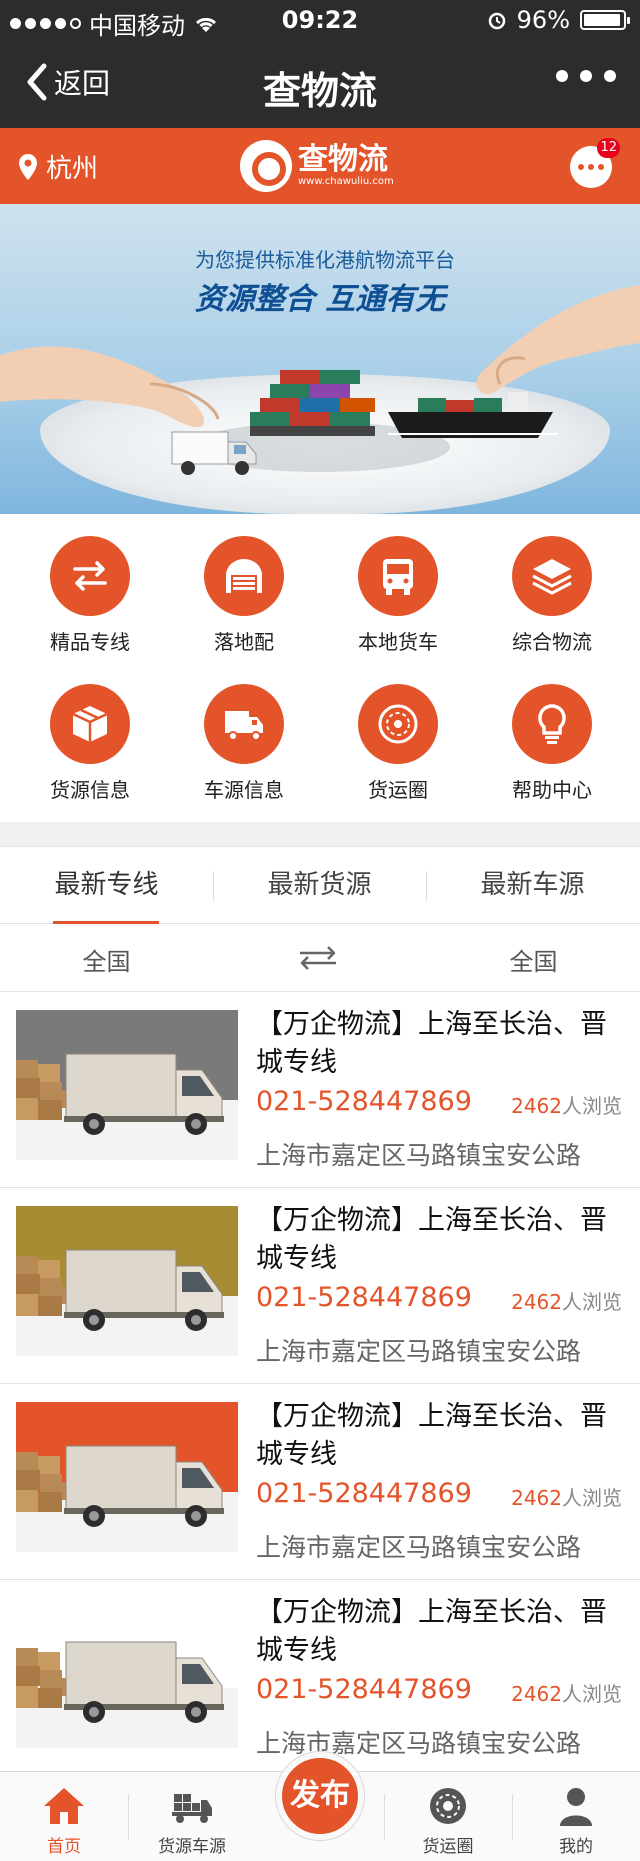 The width and height of the screenshot is (640, 1861). Describe the element at coordinates (106, 885) in the screenshot. I see `tab-latest-lines: 最新专线` at that location.